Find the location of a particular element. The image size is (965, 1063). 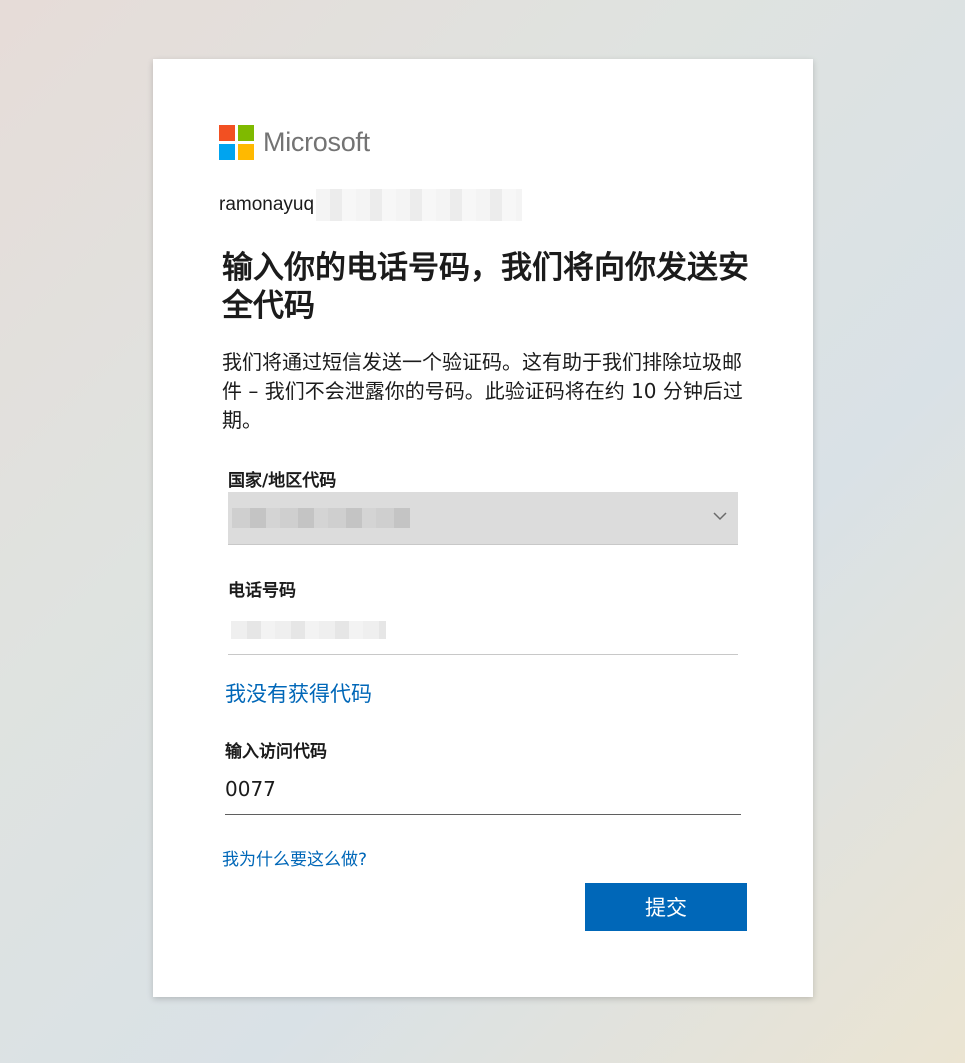

access-code-input: 0077 is located at coordinates (483, 793).